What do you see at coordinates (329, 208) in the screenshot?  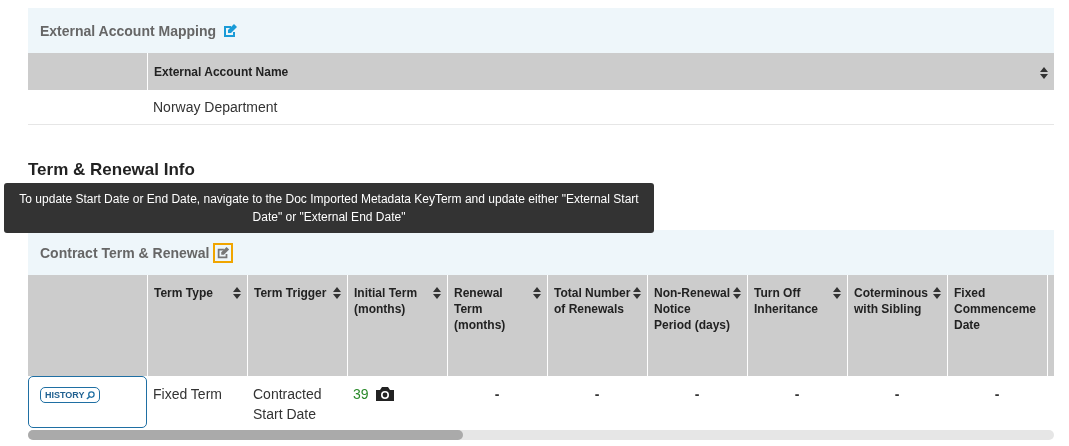 I see `tooltip: To update Start Date or End Date, navigate to the Doc Imported Metadata KeyTerm and update either "External Start Date" or "External End Date"` at bounding box center [329, 208].